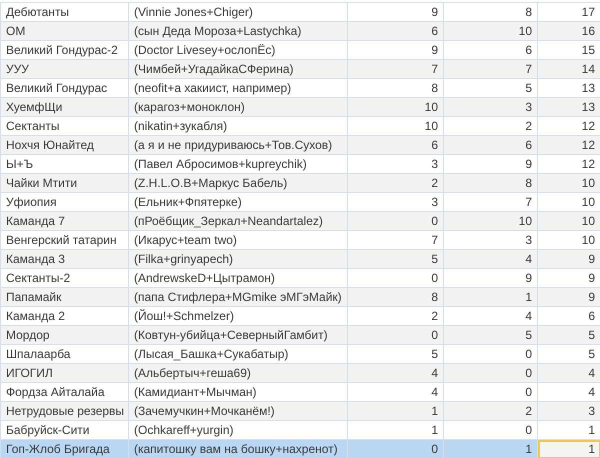 The image size is (600, 458). Describe the element at coordinates (569, 145) in the screenshot. I see `table-cell: 12` at that location.